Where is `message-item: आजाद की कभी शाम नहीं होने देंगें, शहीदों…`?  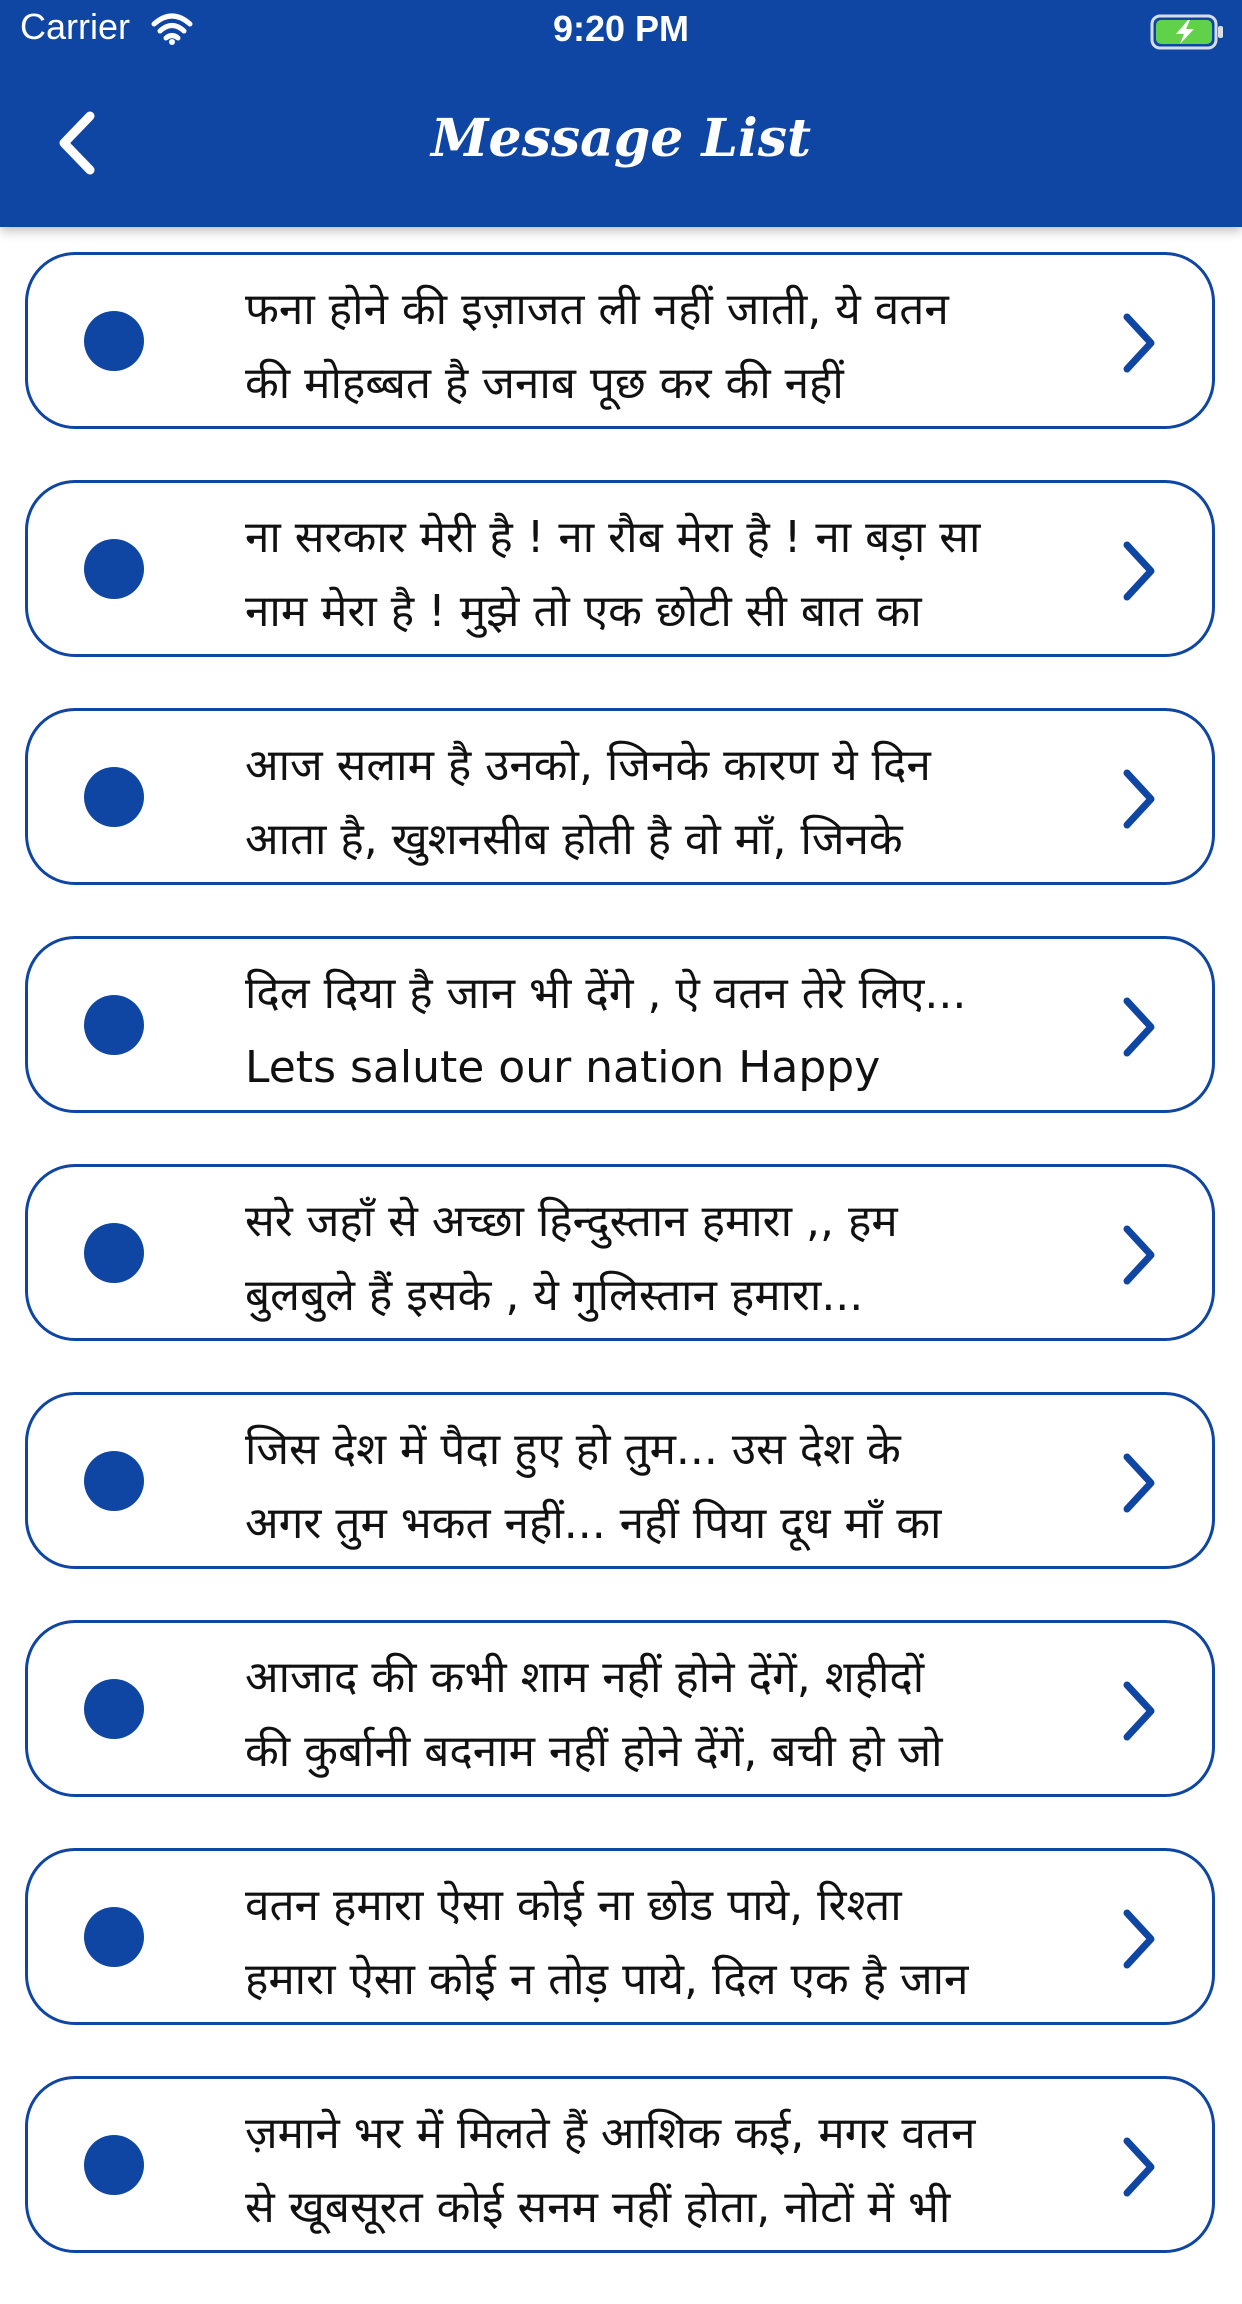 message-item: आजाद की कभी शाम नहीं होने देंगें, शहीदों… is located at coordinates (620, 1708).